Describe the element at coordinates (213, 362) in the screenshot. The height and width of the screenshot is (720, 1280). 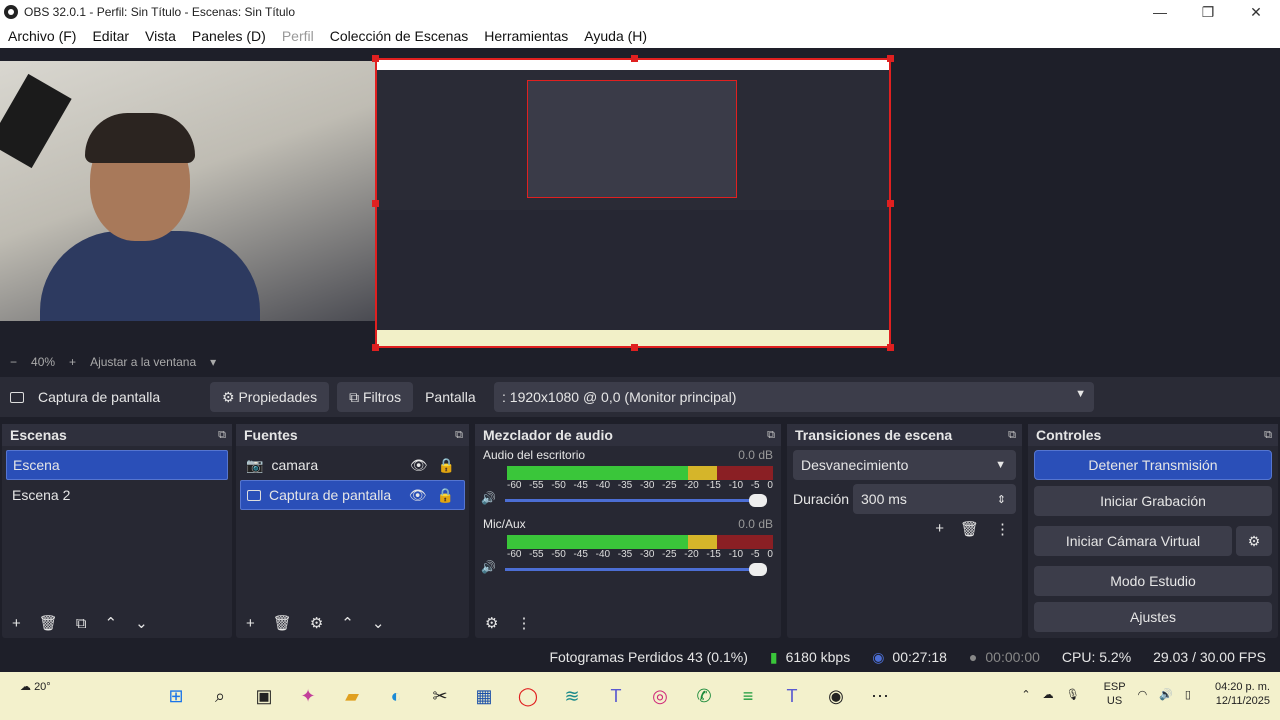
I see `zoom-dropdown-icon: ▾` at that location.